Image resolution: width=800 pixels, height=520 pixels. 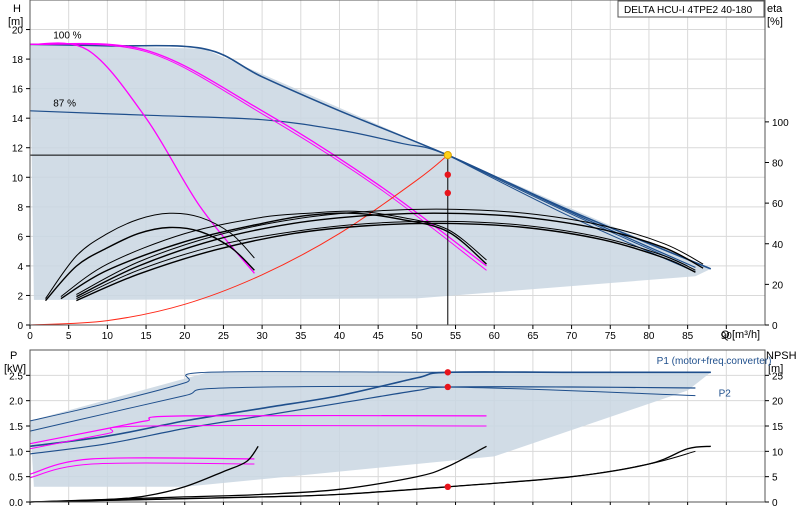 I want to click on x-tick-label: 45, so click(x=379, y=336).